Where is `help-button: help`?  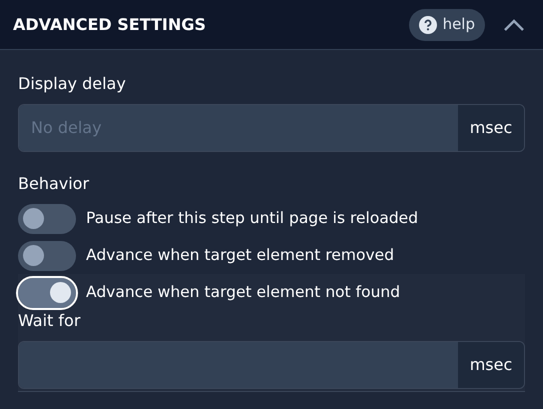 help-button: help is located at coordinates (446, 24).